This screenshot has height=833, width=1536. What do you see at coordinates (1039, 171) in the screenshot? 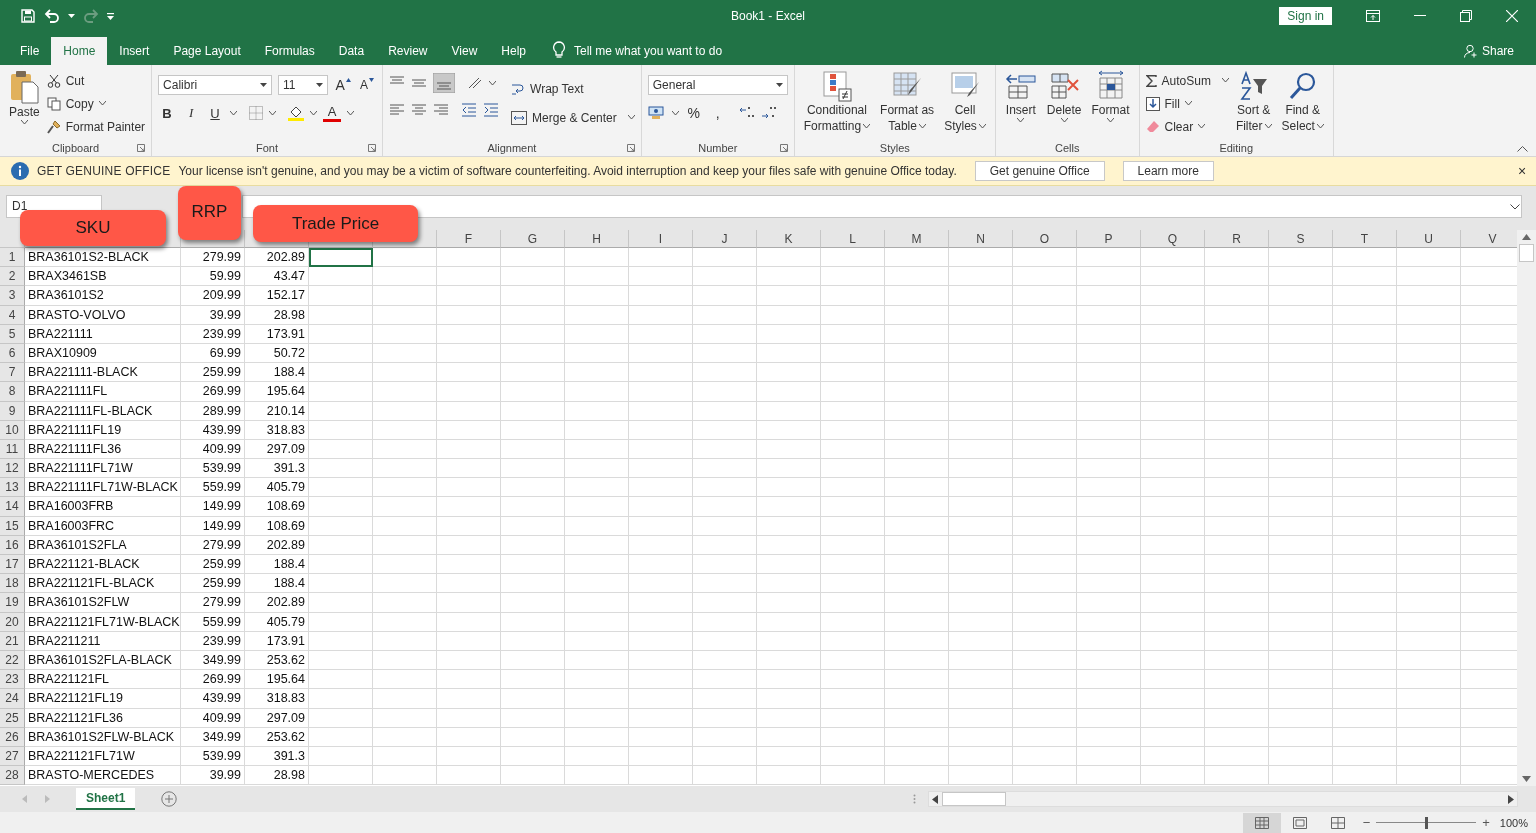
I see `notification-button: Get genuine Office` at bounding box center [1039, 171].